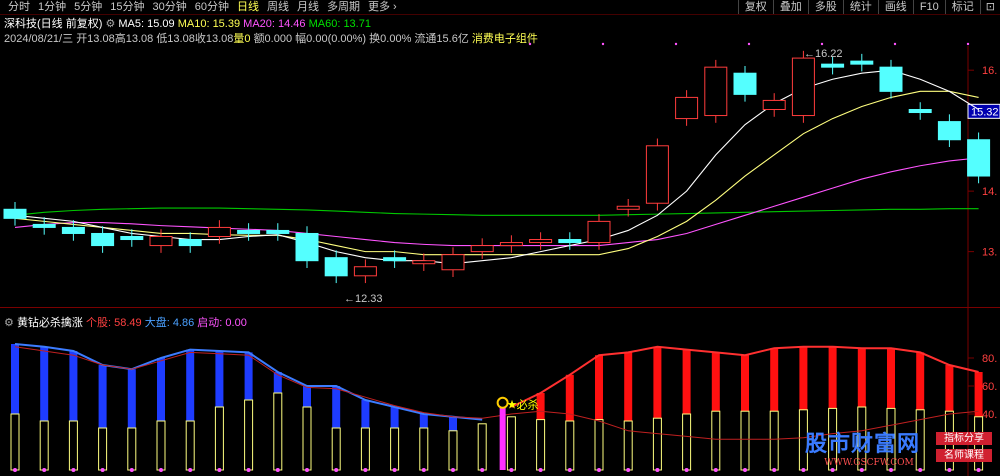 The image size is (1000, 476). I want to click on price-axis-label: 16., so click(989, 71).